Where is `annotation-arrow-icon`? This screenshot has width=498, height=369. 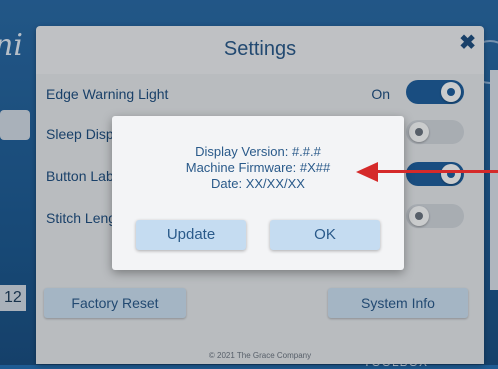
annotation-arrow-icon is located at coordinates (367, 172).